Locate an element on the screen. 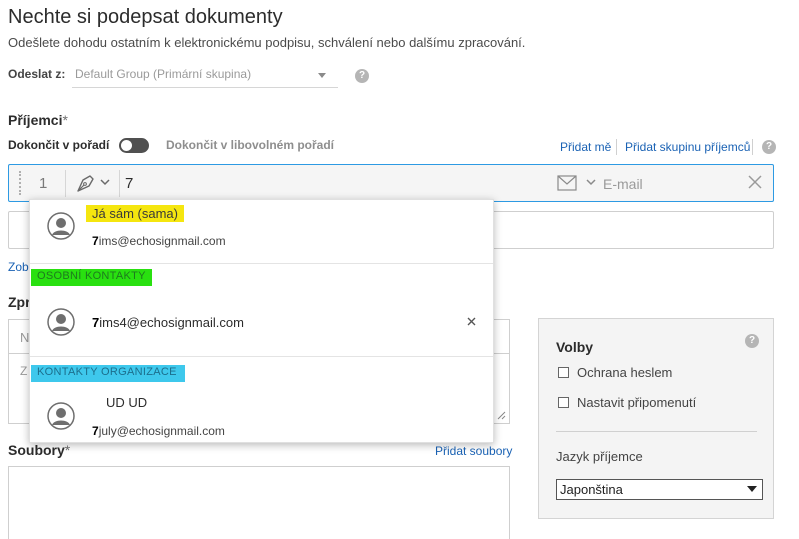 This screenshot has width=799, height=539. recipients-heading: Příjemci* is located at coordinates (38, 120).